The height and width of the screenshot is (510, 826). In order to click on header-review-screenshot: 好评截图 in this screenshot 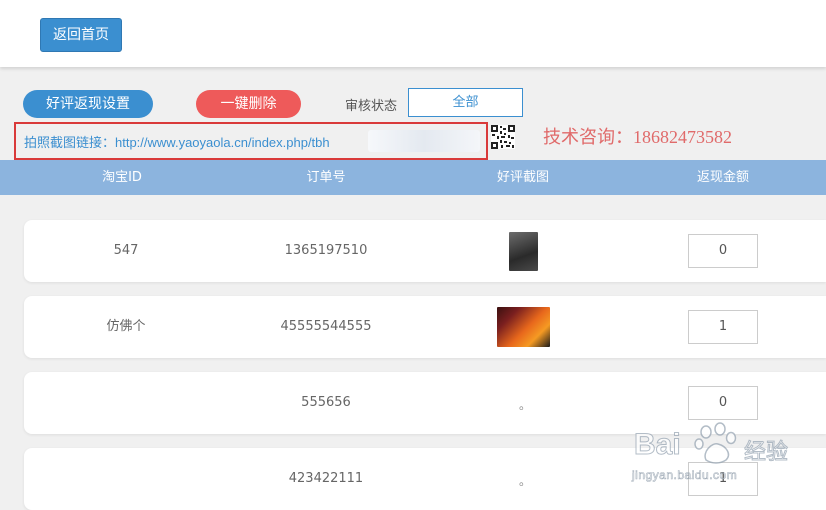, I will do `click(522, 177)`.